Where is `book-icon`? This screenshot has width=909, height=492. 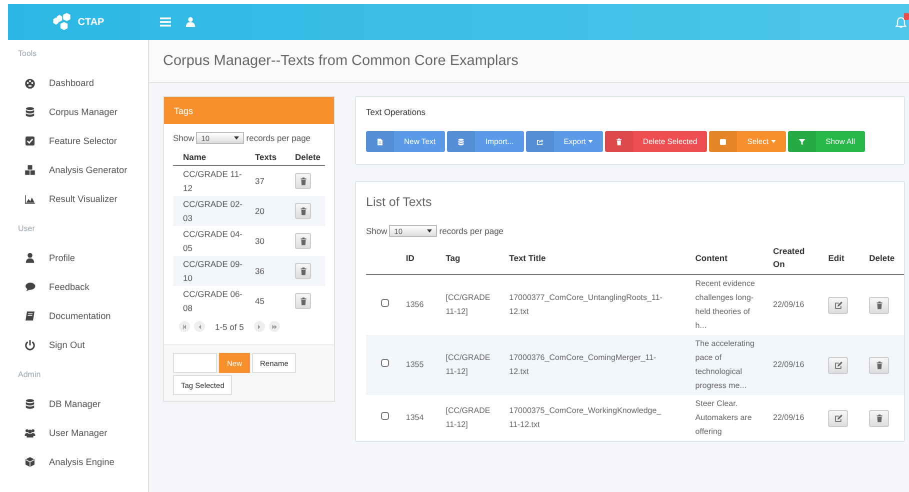 book-icon is located at coordinates (30, 316).